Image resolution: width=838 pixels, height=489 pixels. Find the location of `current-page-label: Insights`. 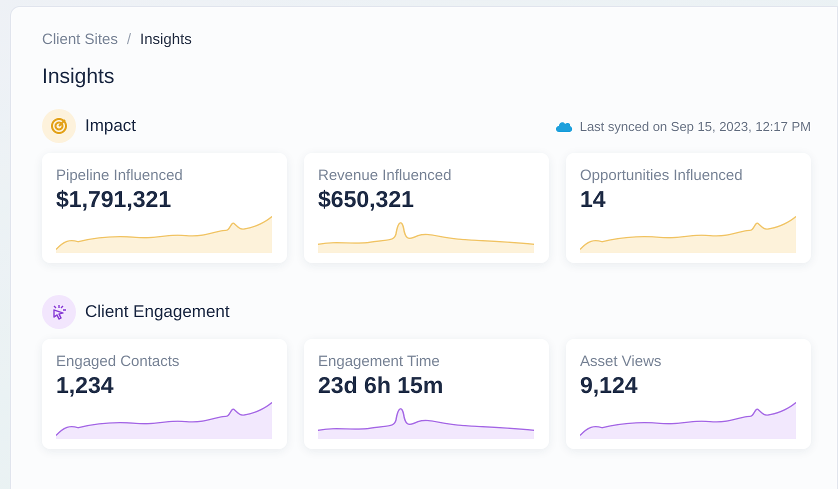

current-page-label: Insights is located at coordinates (166, 39).